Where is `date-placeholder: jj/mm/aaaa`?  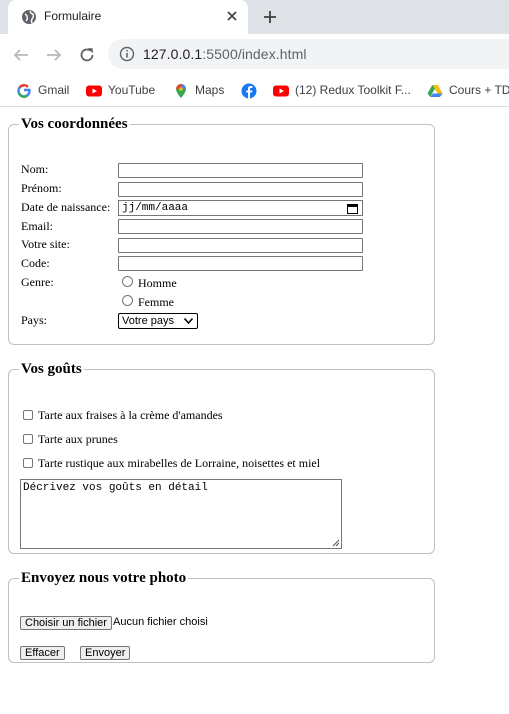 date-placeholder: jj/mm/aaaa is located at coordinates (155, 208).